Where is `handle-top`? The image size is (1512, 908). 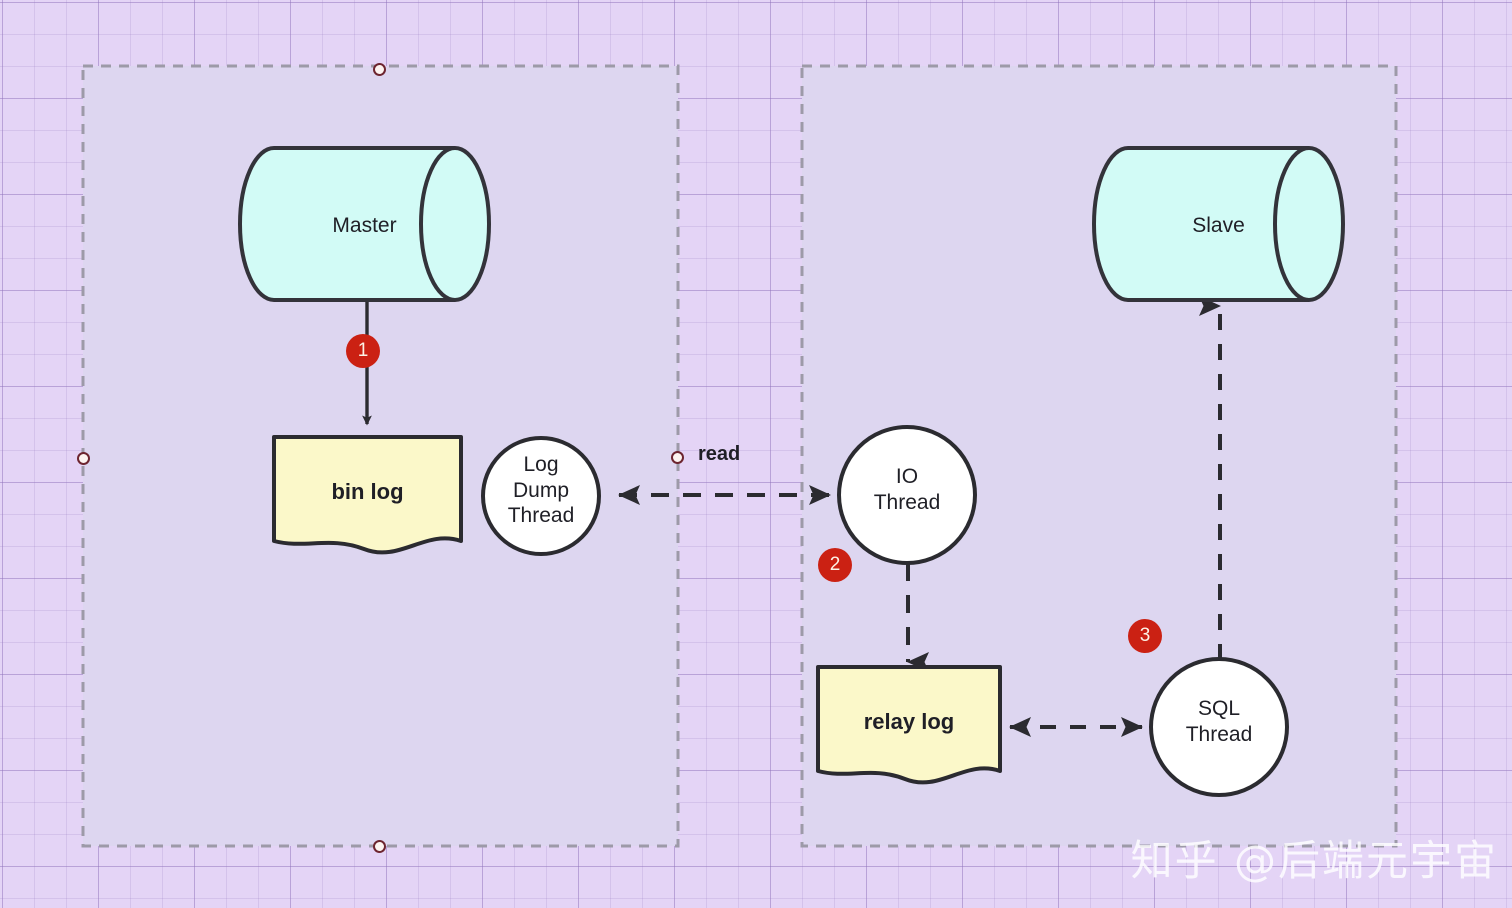 handle-top is located at coordinates (379, 69).